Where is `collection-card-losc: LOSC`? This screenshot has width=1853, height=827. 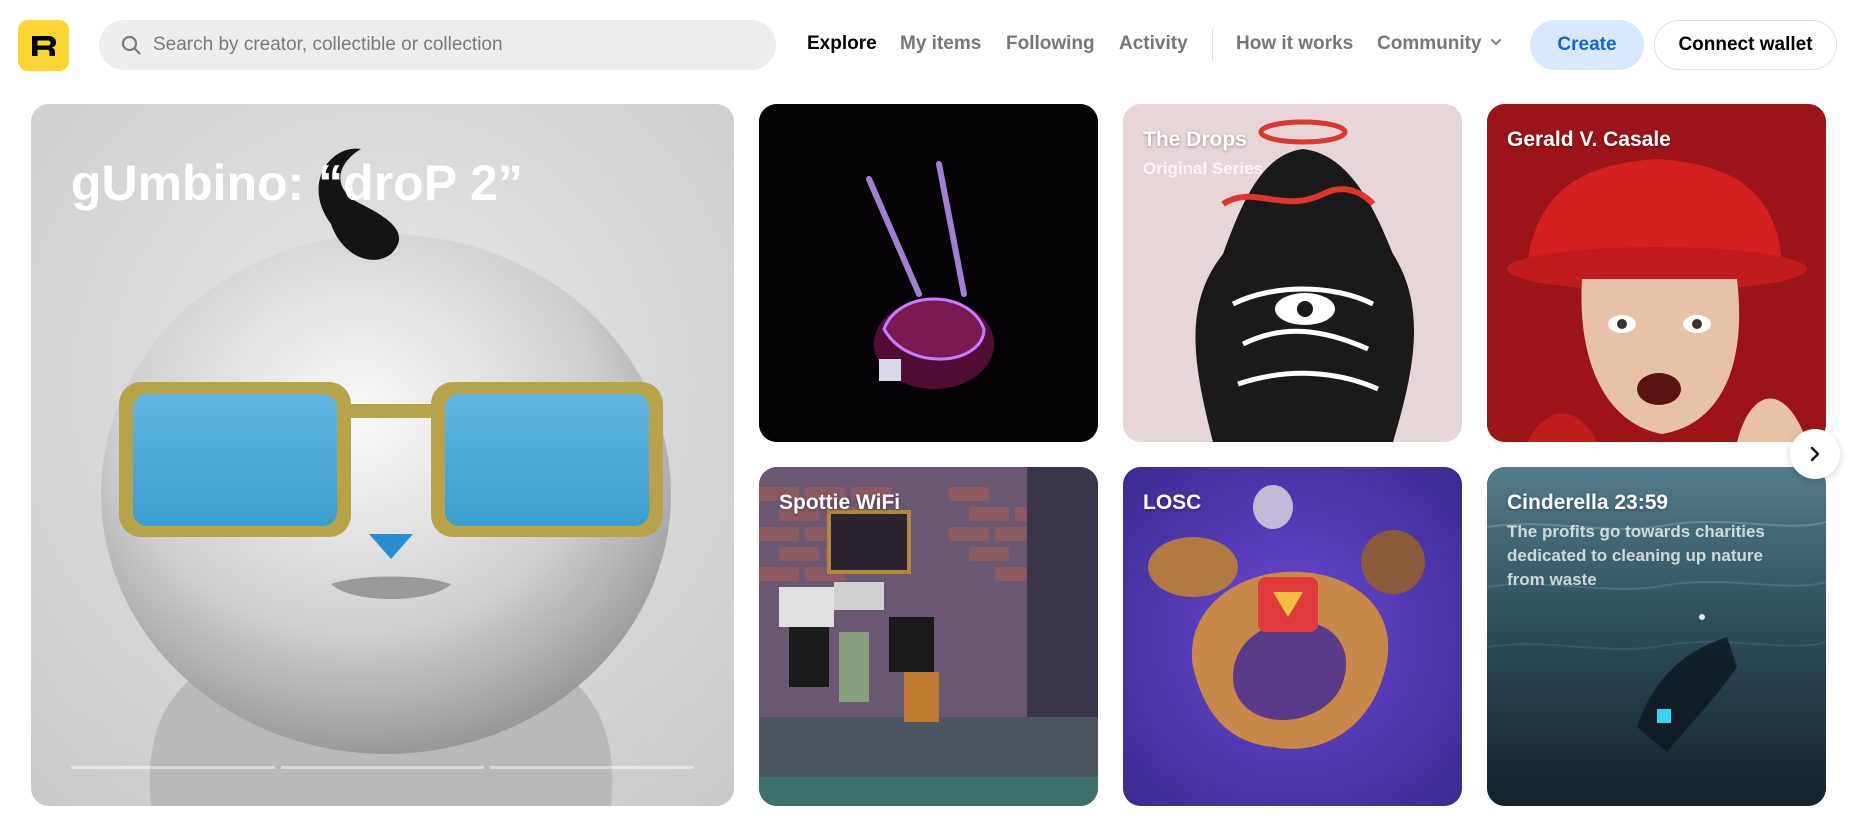
collection-card-losc: LOSC is located at coordinates (1292, 636).